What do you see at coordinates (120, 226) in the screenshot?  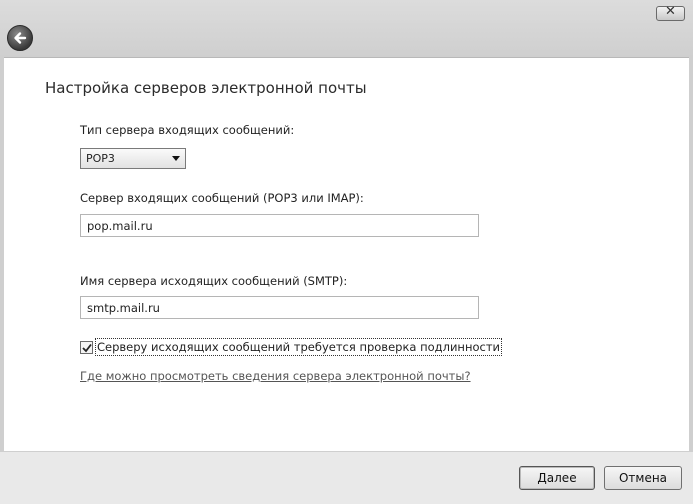 I see `incoming-server-value: pop.mail.ru` at bounding box center [120, 226].